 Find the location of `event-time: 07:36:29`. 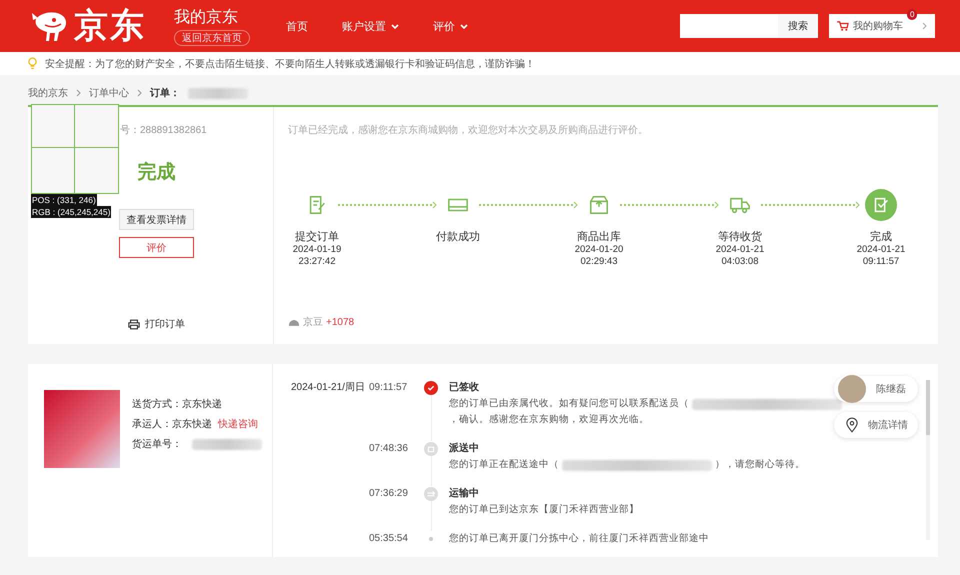

event-time: 07:36:29 is located at coordinates (389, 494).